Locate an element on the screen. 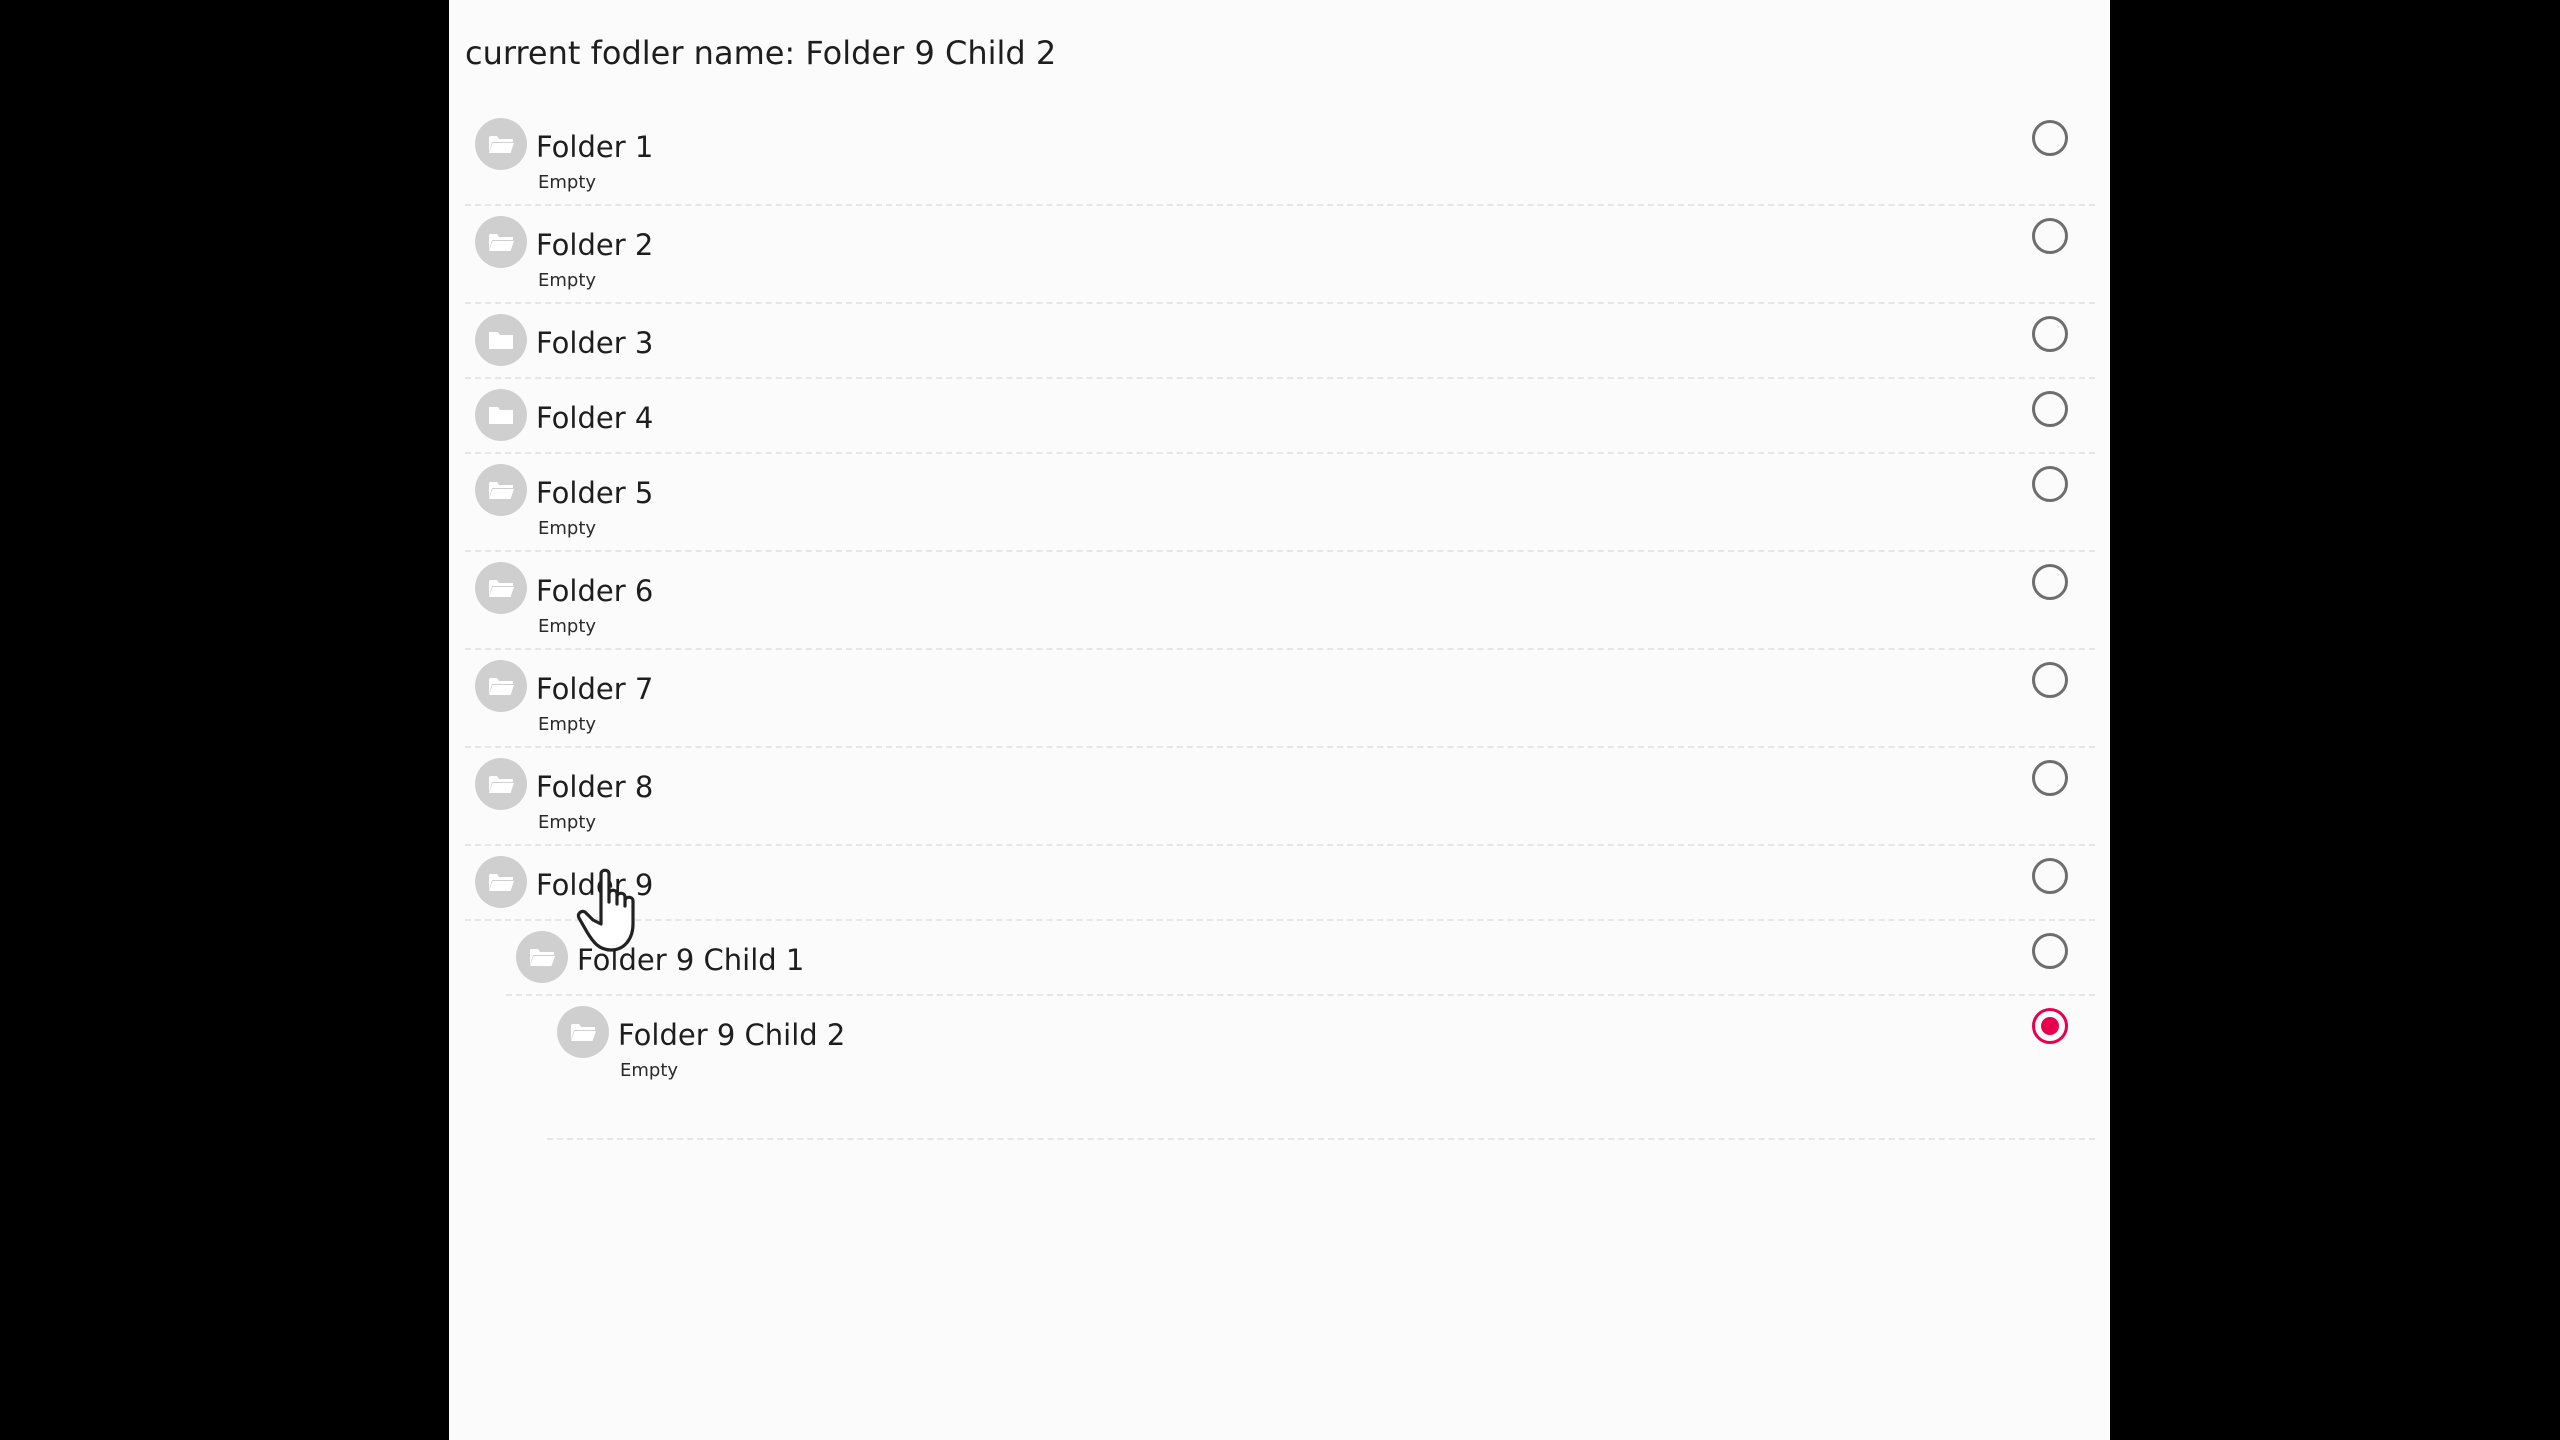 This screenshot has height=1440, width=2560. folder-row: Folder 6 Empty is located at coordinates (1280, 601).